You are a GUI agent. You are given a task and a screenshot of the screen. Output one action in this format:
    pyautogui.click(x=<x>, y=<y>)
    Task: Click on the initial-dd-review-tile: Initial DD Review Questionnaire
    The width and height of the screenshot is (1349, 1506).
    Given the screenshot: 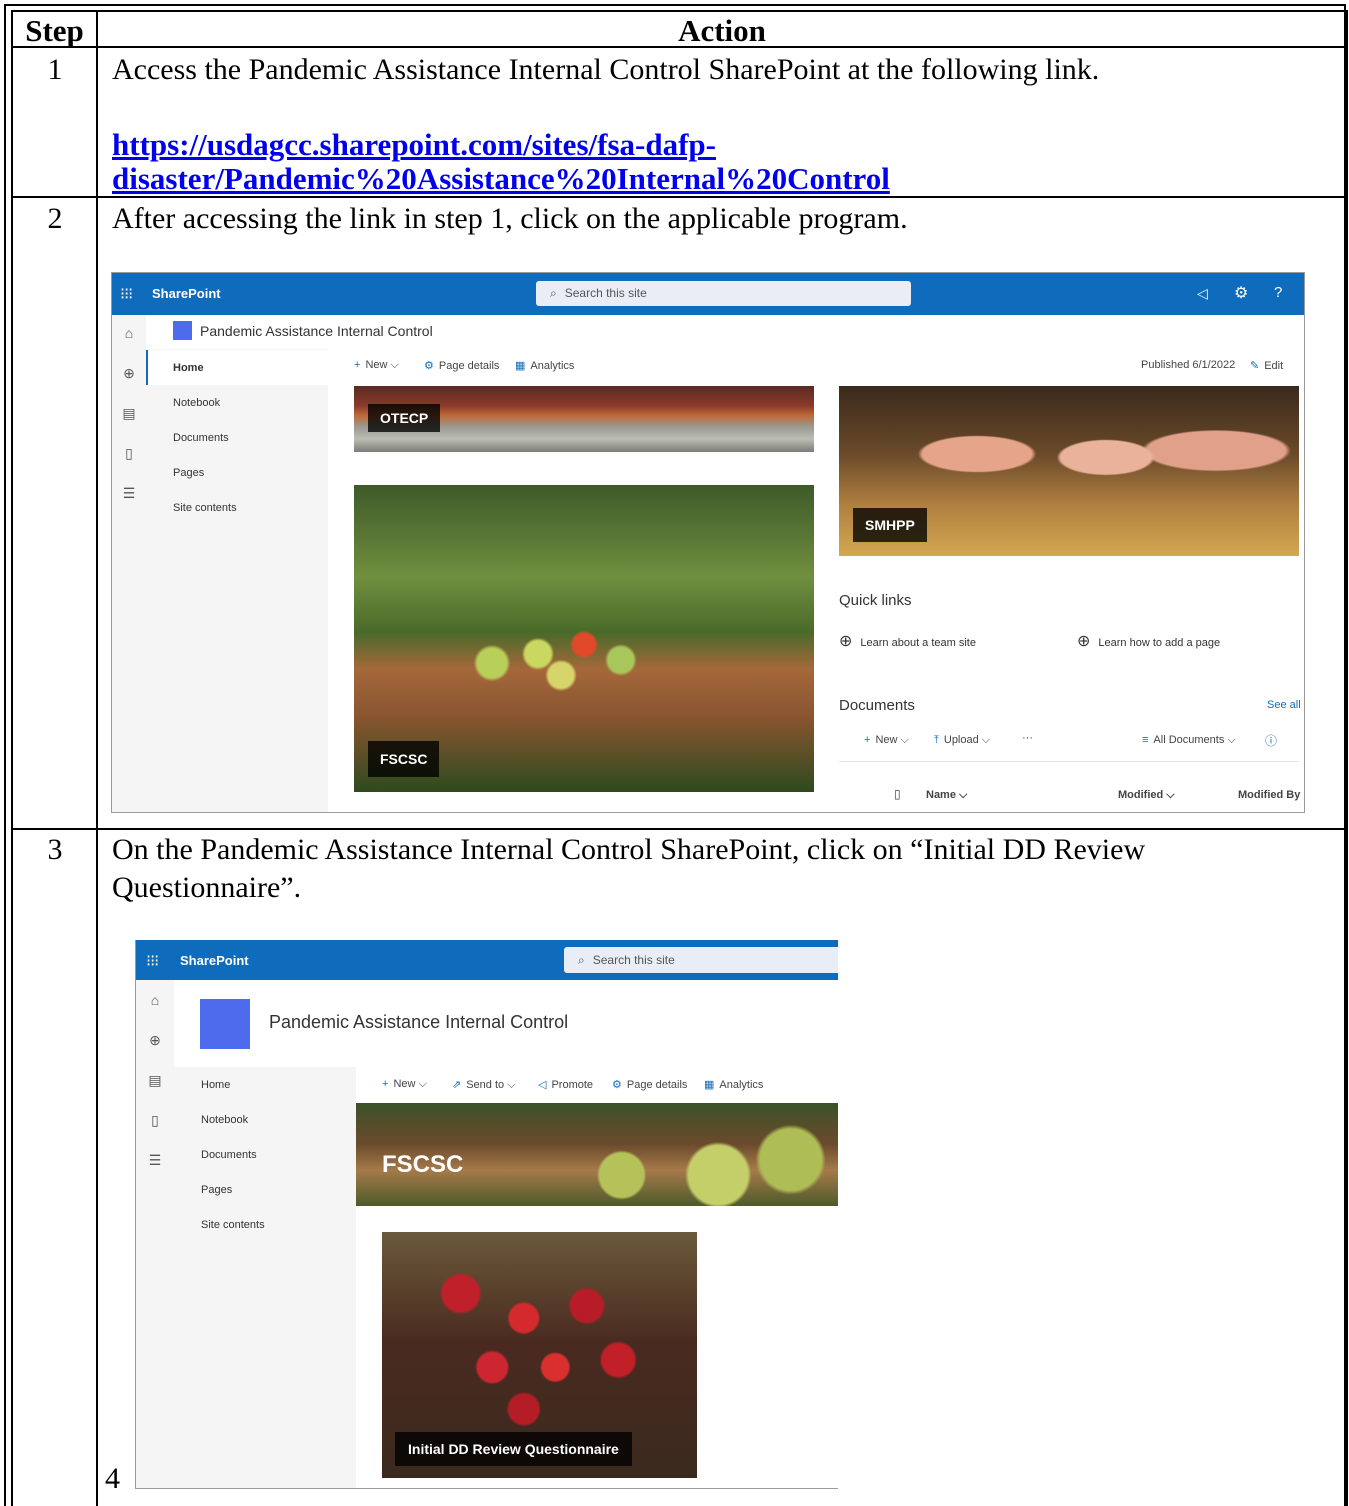 What is the action you would take?
    pyautogui.click(x=539, y=1355)
    